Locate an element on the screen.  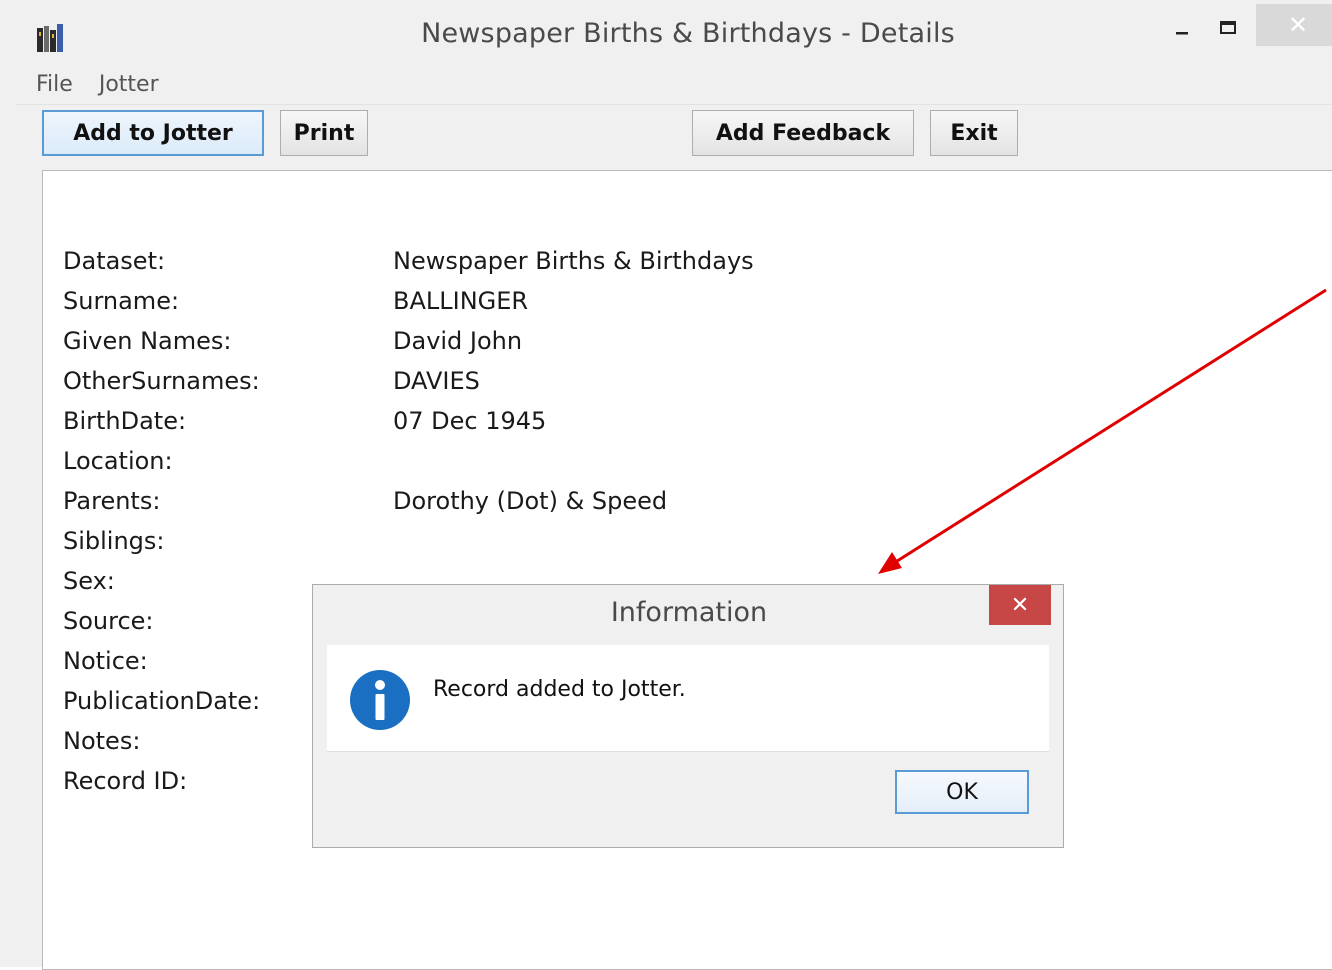
field-surname: Surname: BALLINGER is located at coordinates (663, 305).